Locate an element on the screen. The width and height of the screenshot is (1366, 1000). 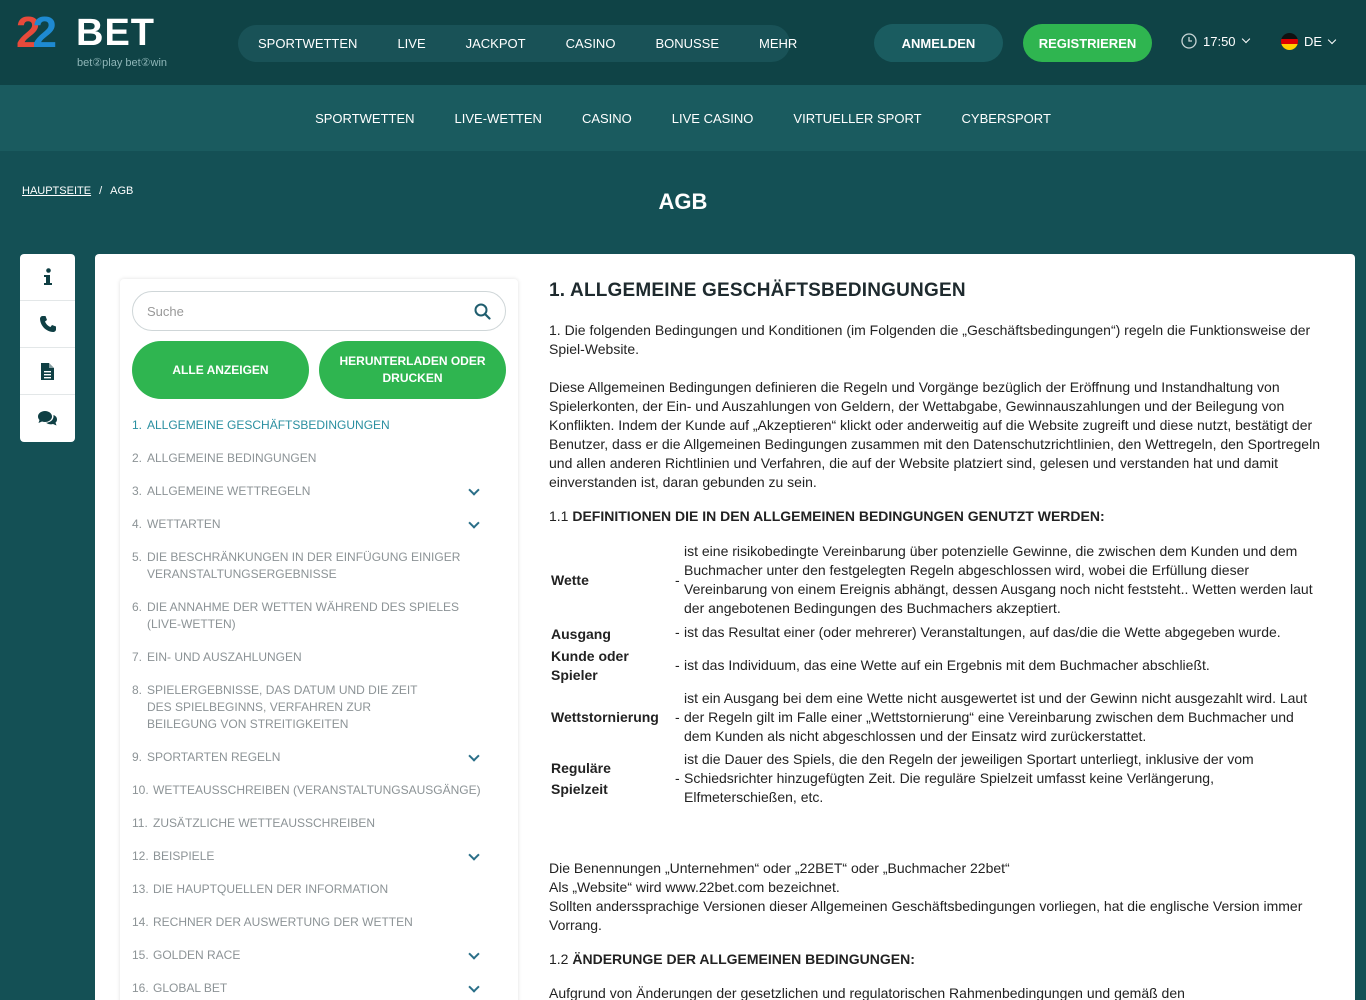
toc-item: 2. ALLGEMEINE BEDINGUNGEN is located at coordinates (312, 458).